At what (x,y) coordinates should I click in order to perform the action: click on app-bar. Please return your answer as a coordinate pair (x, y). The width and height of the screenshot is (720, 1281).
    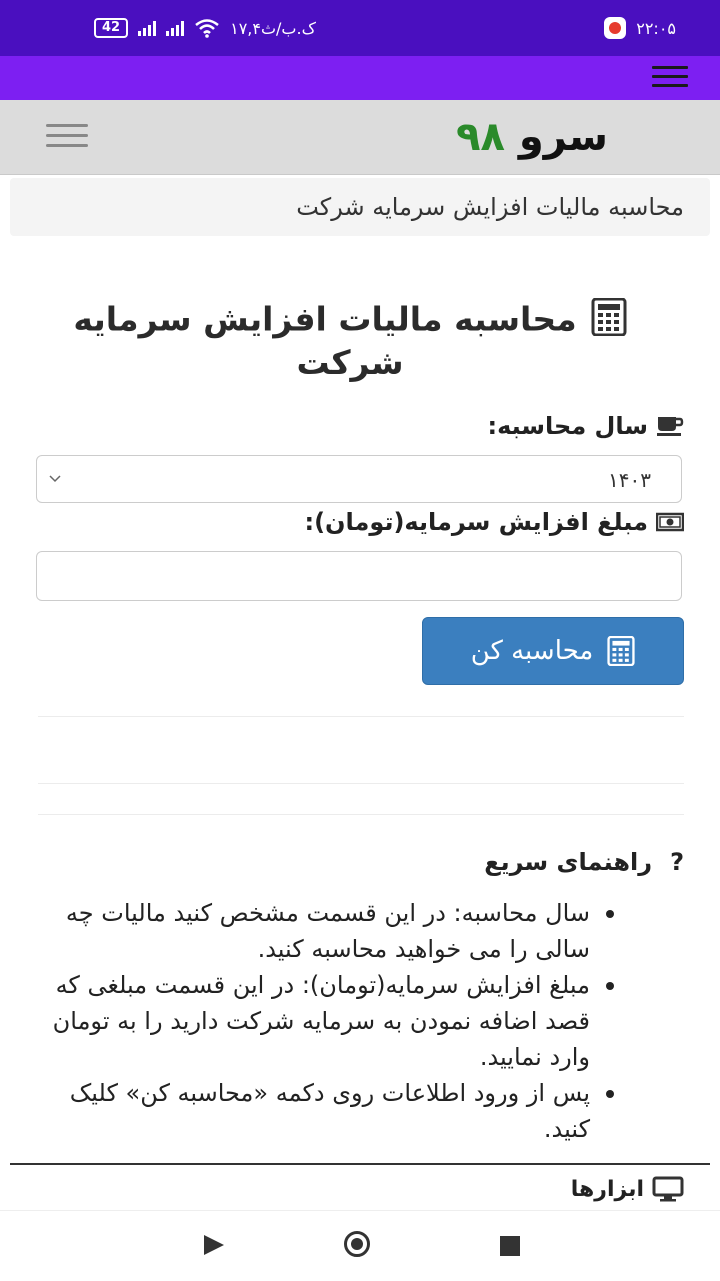
    Looking at the image, I should click on (360, 78).